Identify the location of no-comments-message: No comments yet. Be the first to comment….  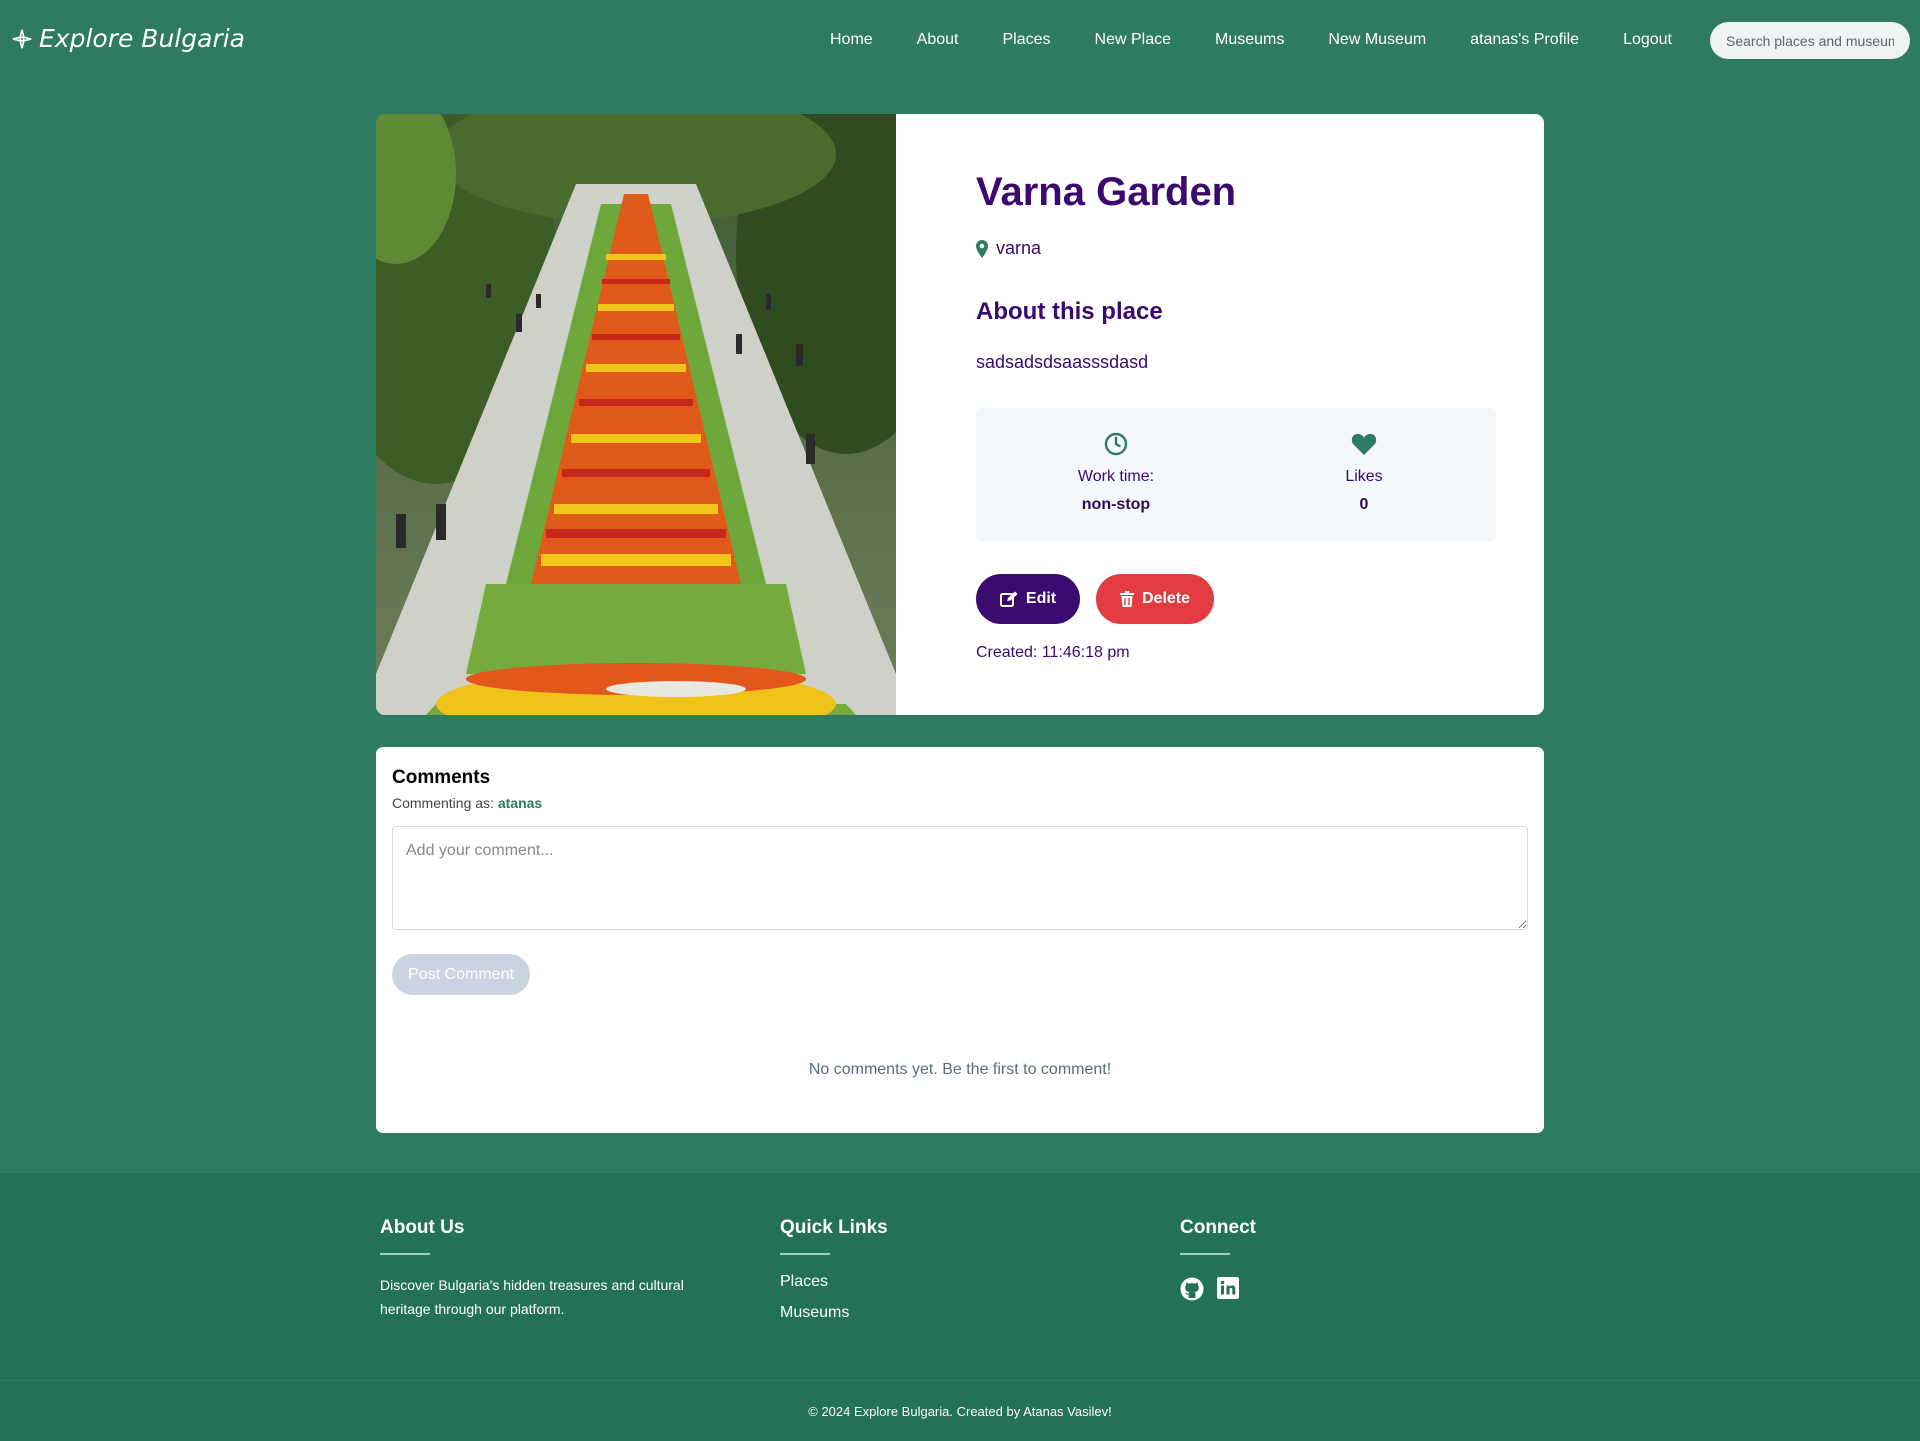
(960, 1069).